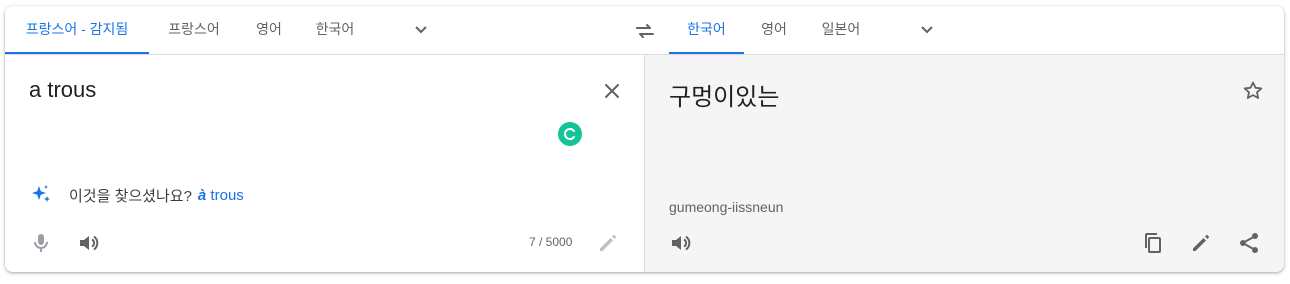  I want to click on tab-target-english: 영어, so click(774, 30).